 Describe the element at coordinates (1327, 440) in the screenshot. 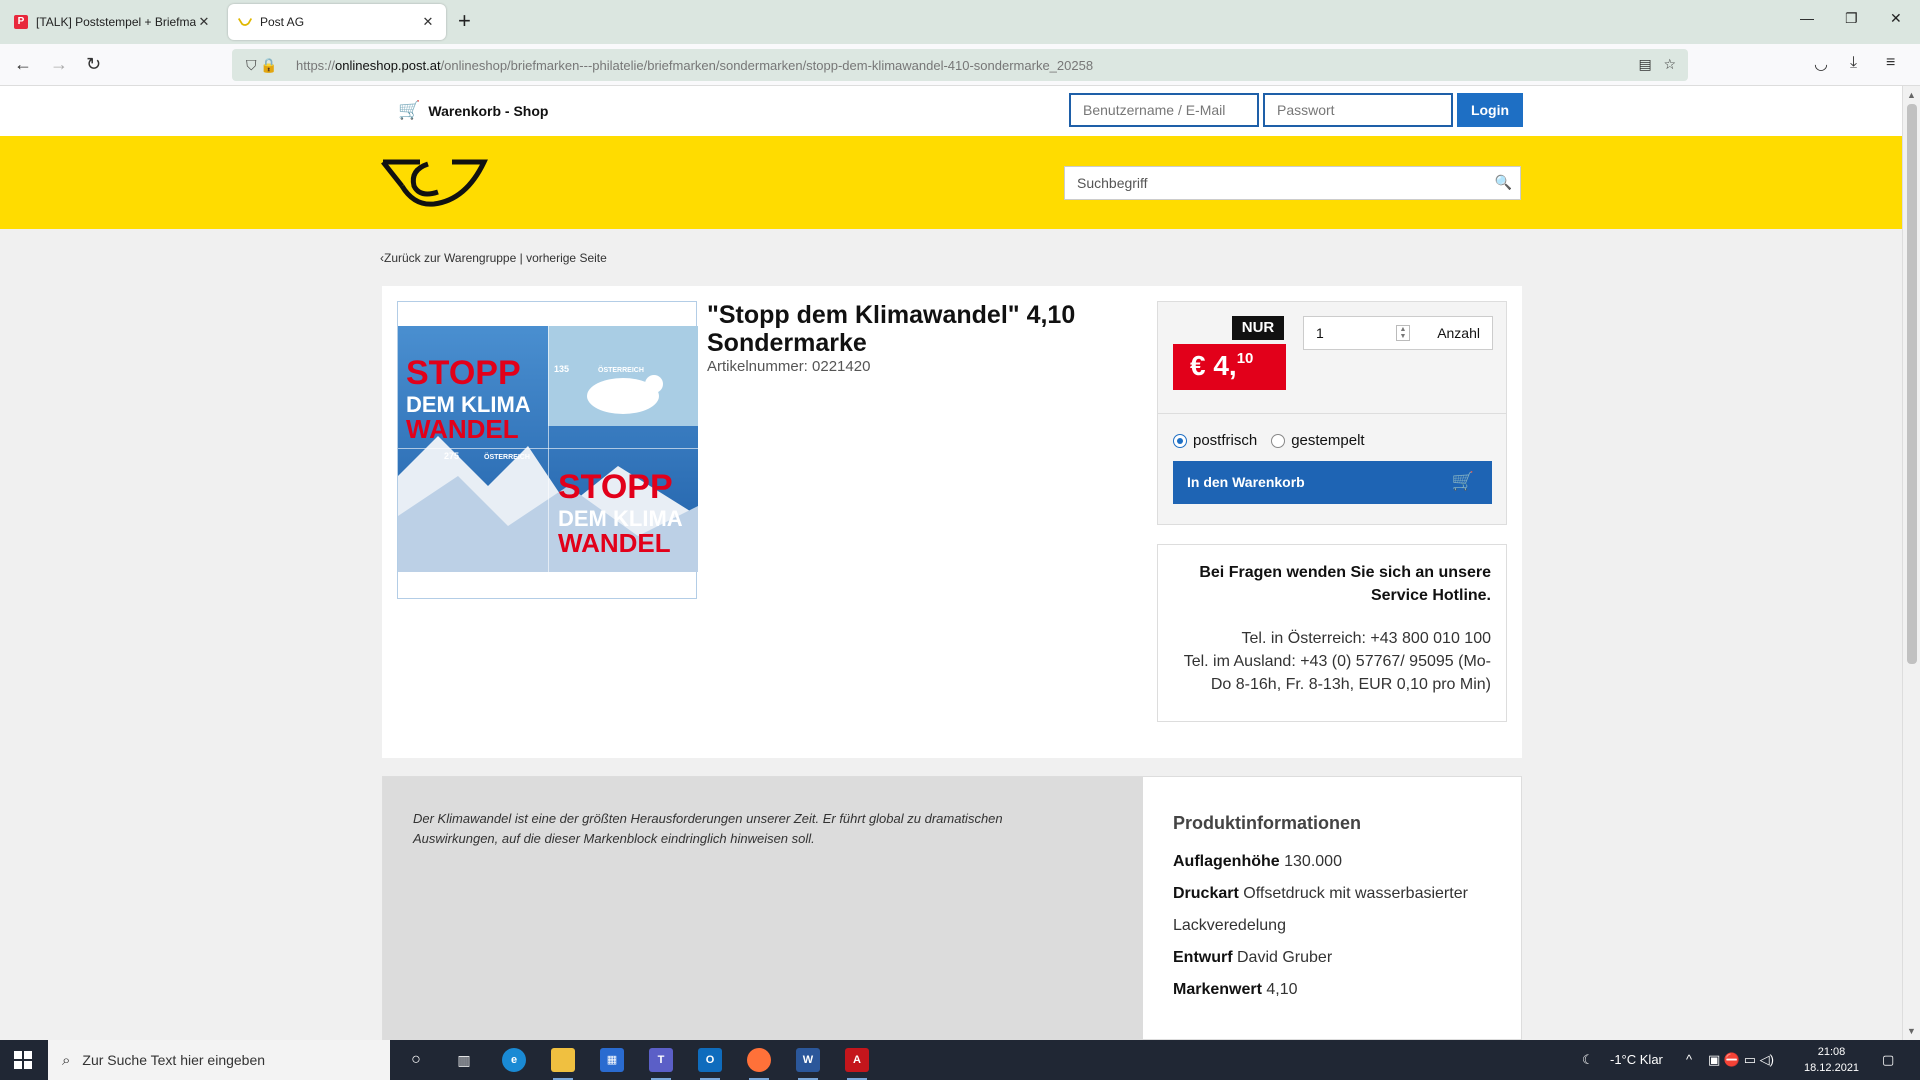

I see `option-label-gestempelt: gestempelt` at that location.